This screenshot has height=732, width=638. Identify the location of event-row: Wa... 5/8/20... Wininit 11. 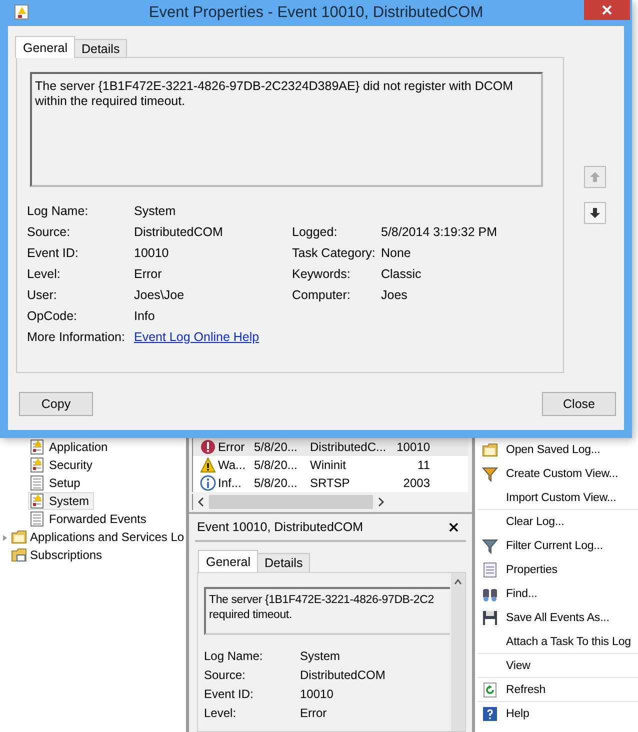
(330, 465).